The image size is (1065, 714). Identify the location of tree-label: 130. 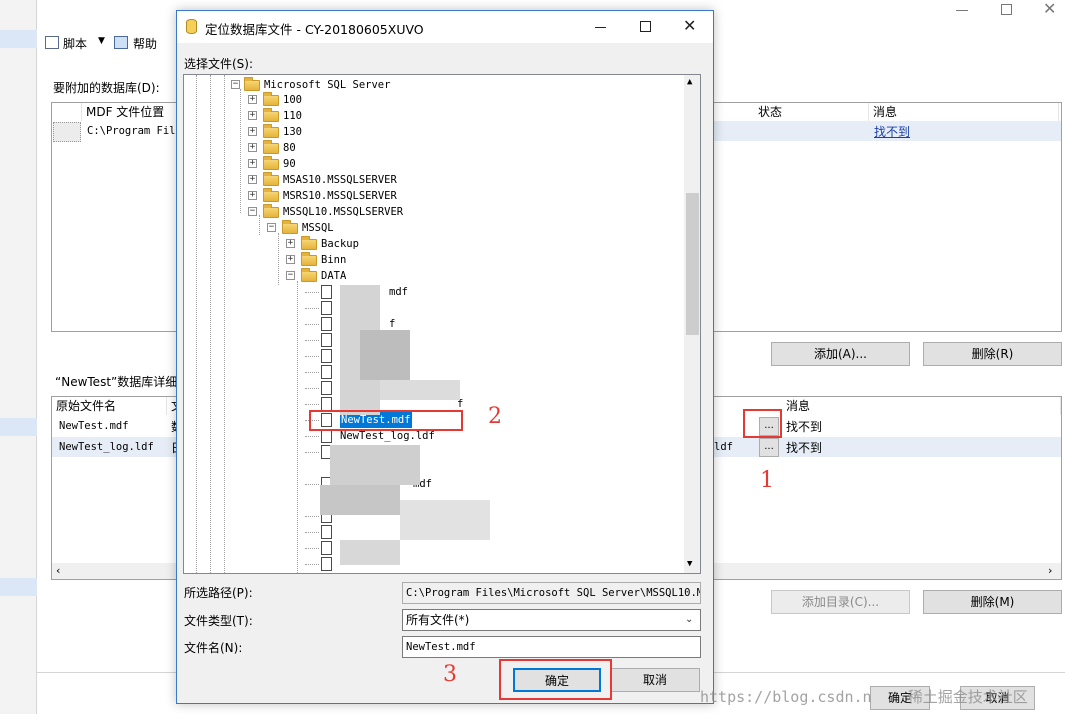
(292, 132).